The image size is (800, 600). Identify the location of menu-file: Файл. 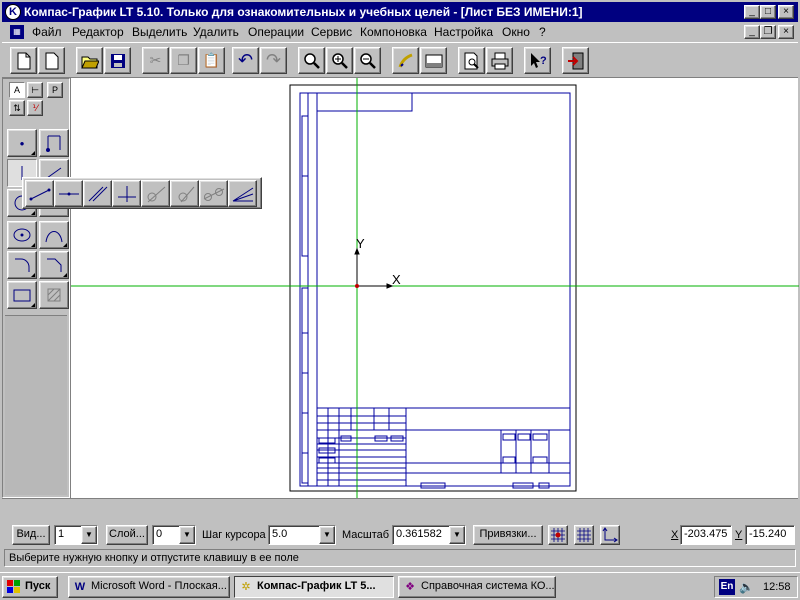
(47, 32).